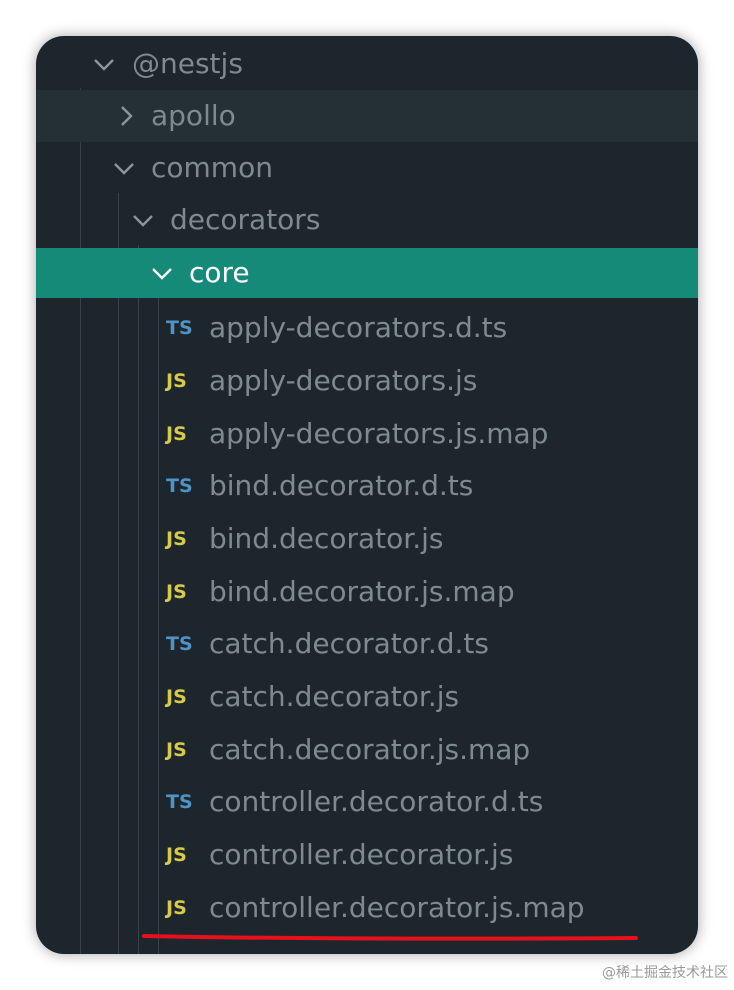 Image resolution: width=734 pixels, height=990 pixels. Describe the element at coordinates (361, 854) in the screenshot. I see `file-label: controller.decorator.js` at that location.